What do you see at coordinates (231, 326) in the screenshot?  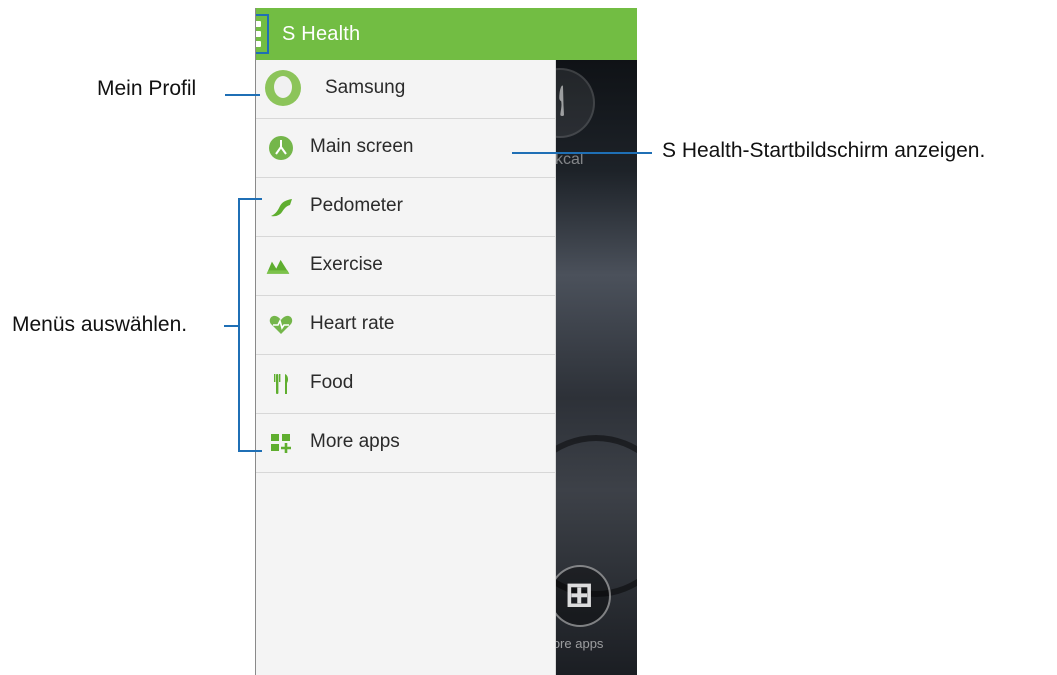 I see `callout-menus-tick` at bounding box center [231, 326].